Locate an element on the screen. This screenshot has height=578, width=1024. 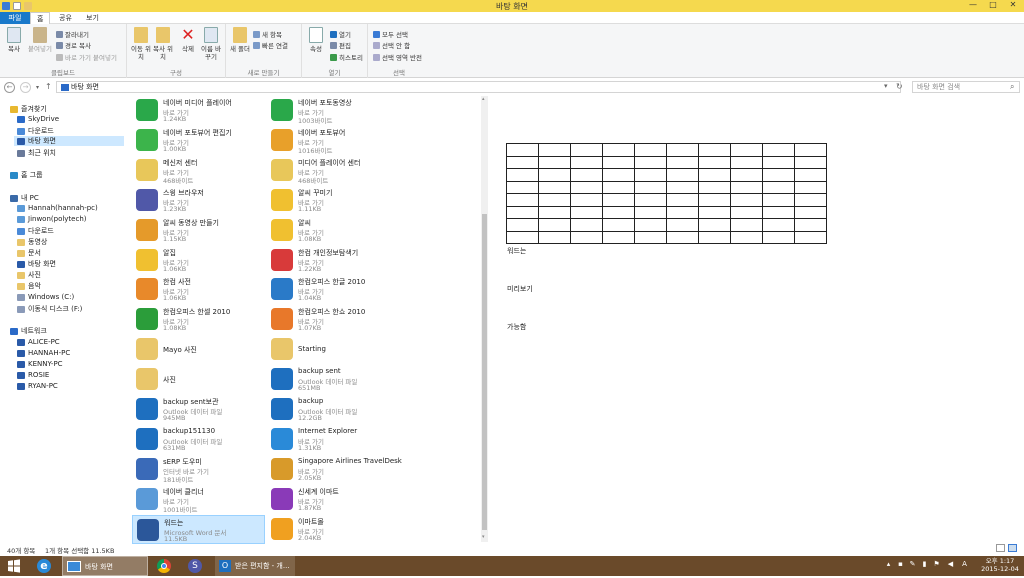
nav-music: 음악 is located at coordinates (29, 286).